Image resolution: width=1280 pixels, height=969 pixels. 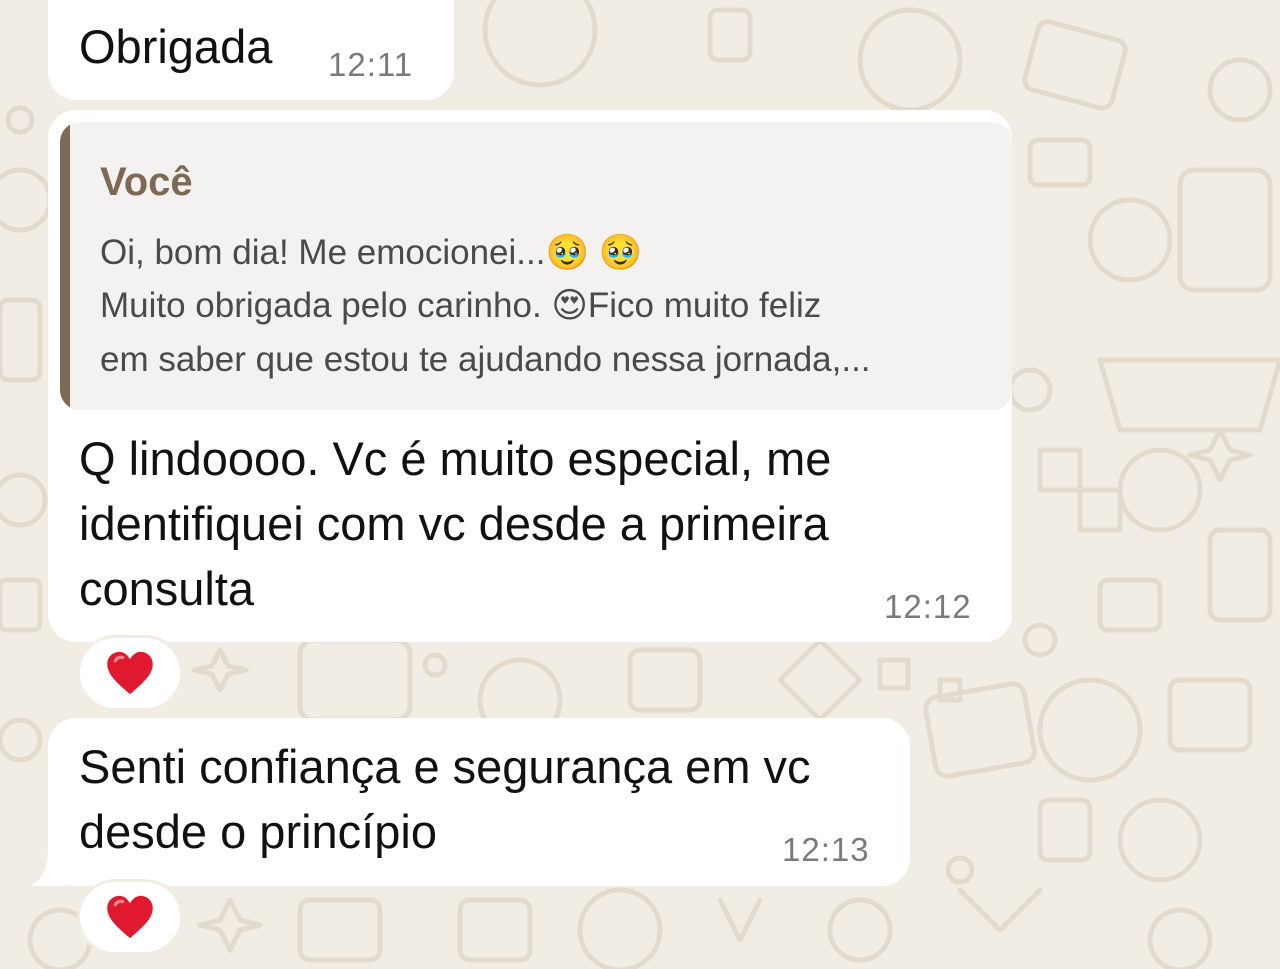 I want to click on message-text: Obrigada, so click(x=176, y=46).